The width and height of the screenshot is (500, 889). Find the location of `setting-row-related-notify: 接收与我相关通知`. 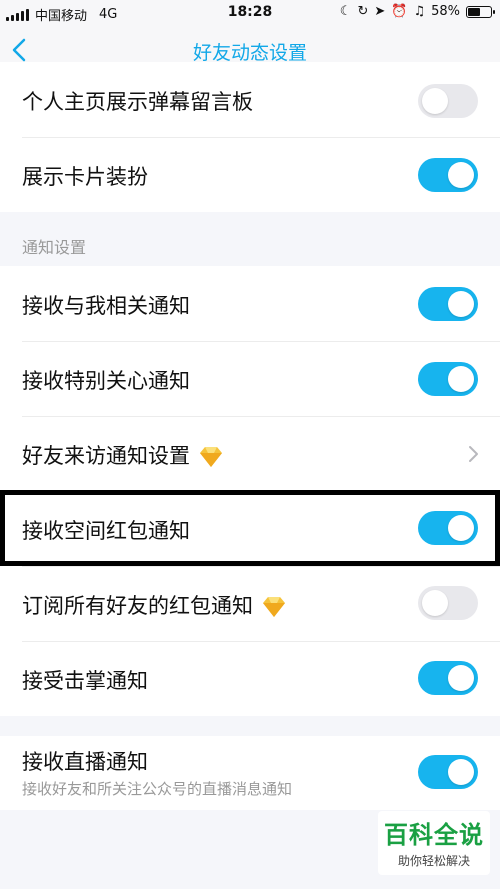

setting-row-related-notify: 接收与我相关通知 is located at coordinates (250, 303).